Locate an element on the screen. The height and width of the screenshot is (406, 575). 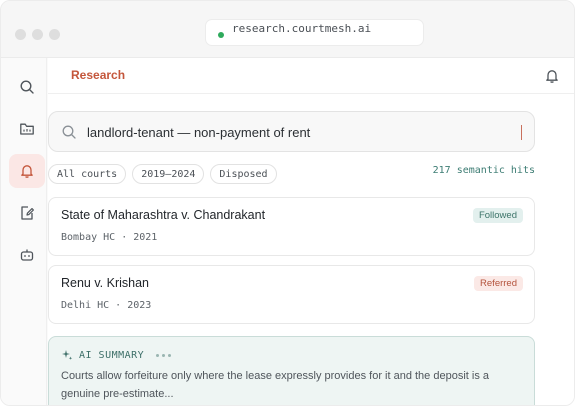
close-window-button is located at coordinates (20, 34).